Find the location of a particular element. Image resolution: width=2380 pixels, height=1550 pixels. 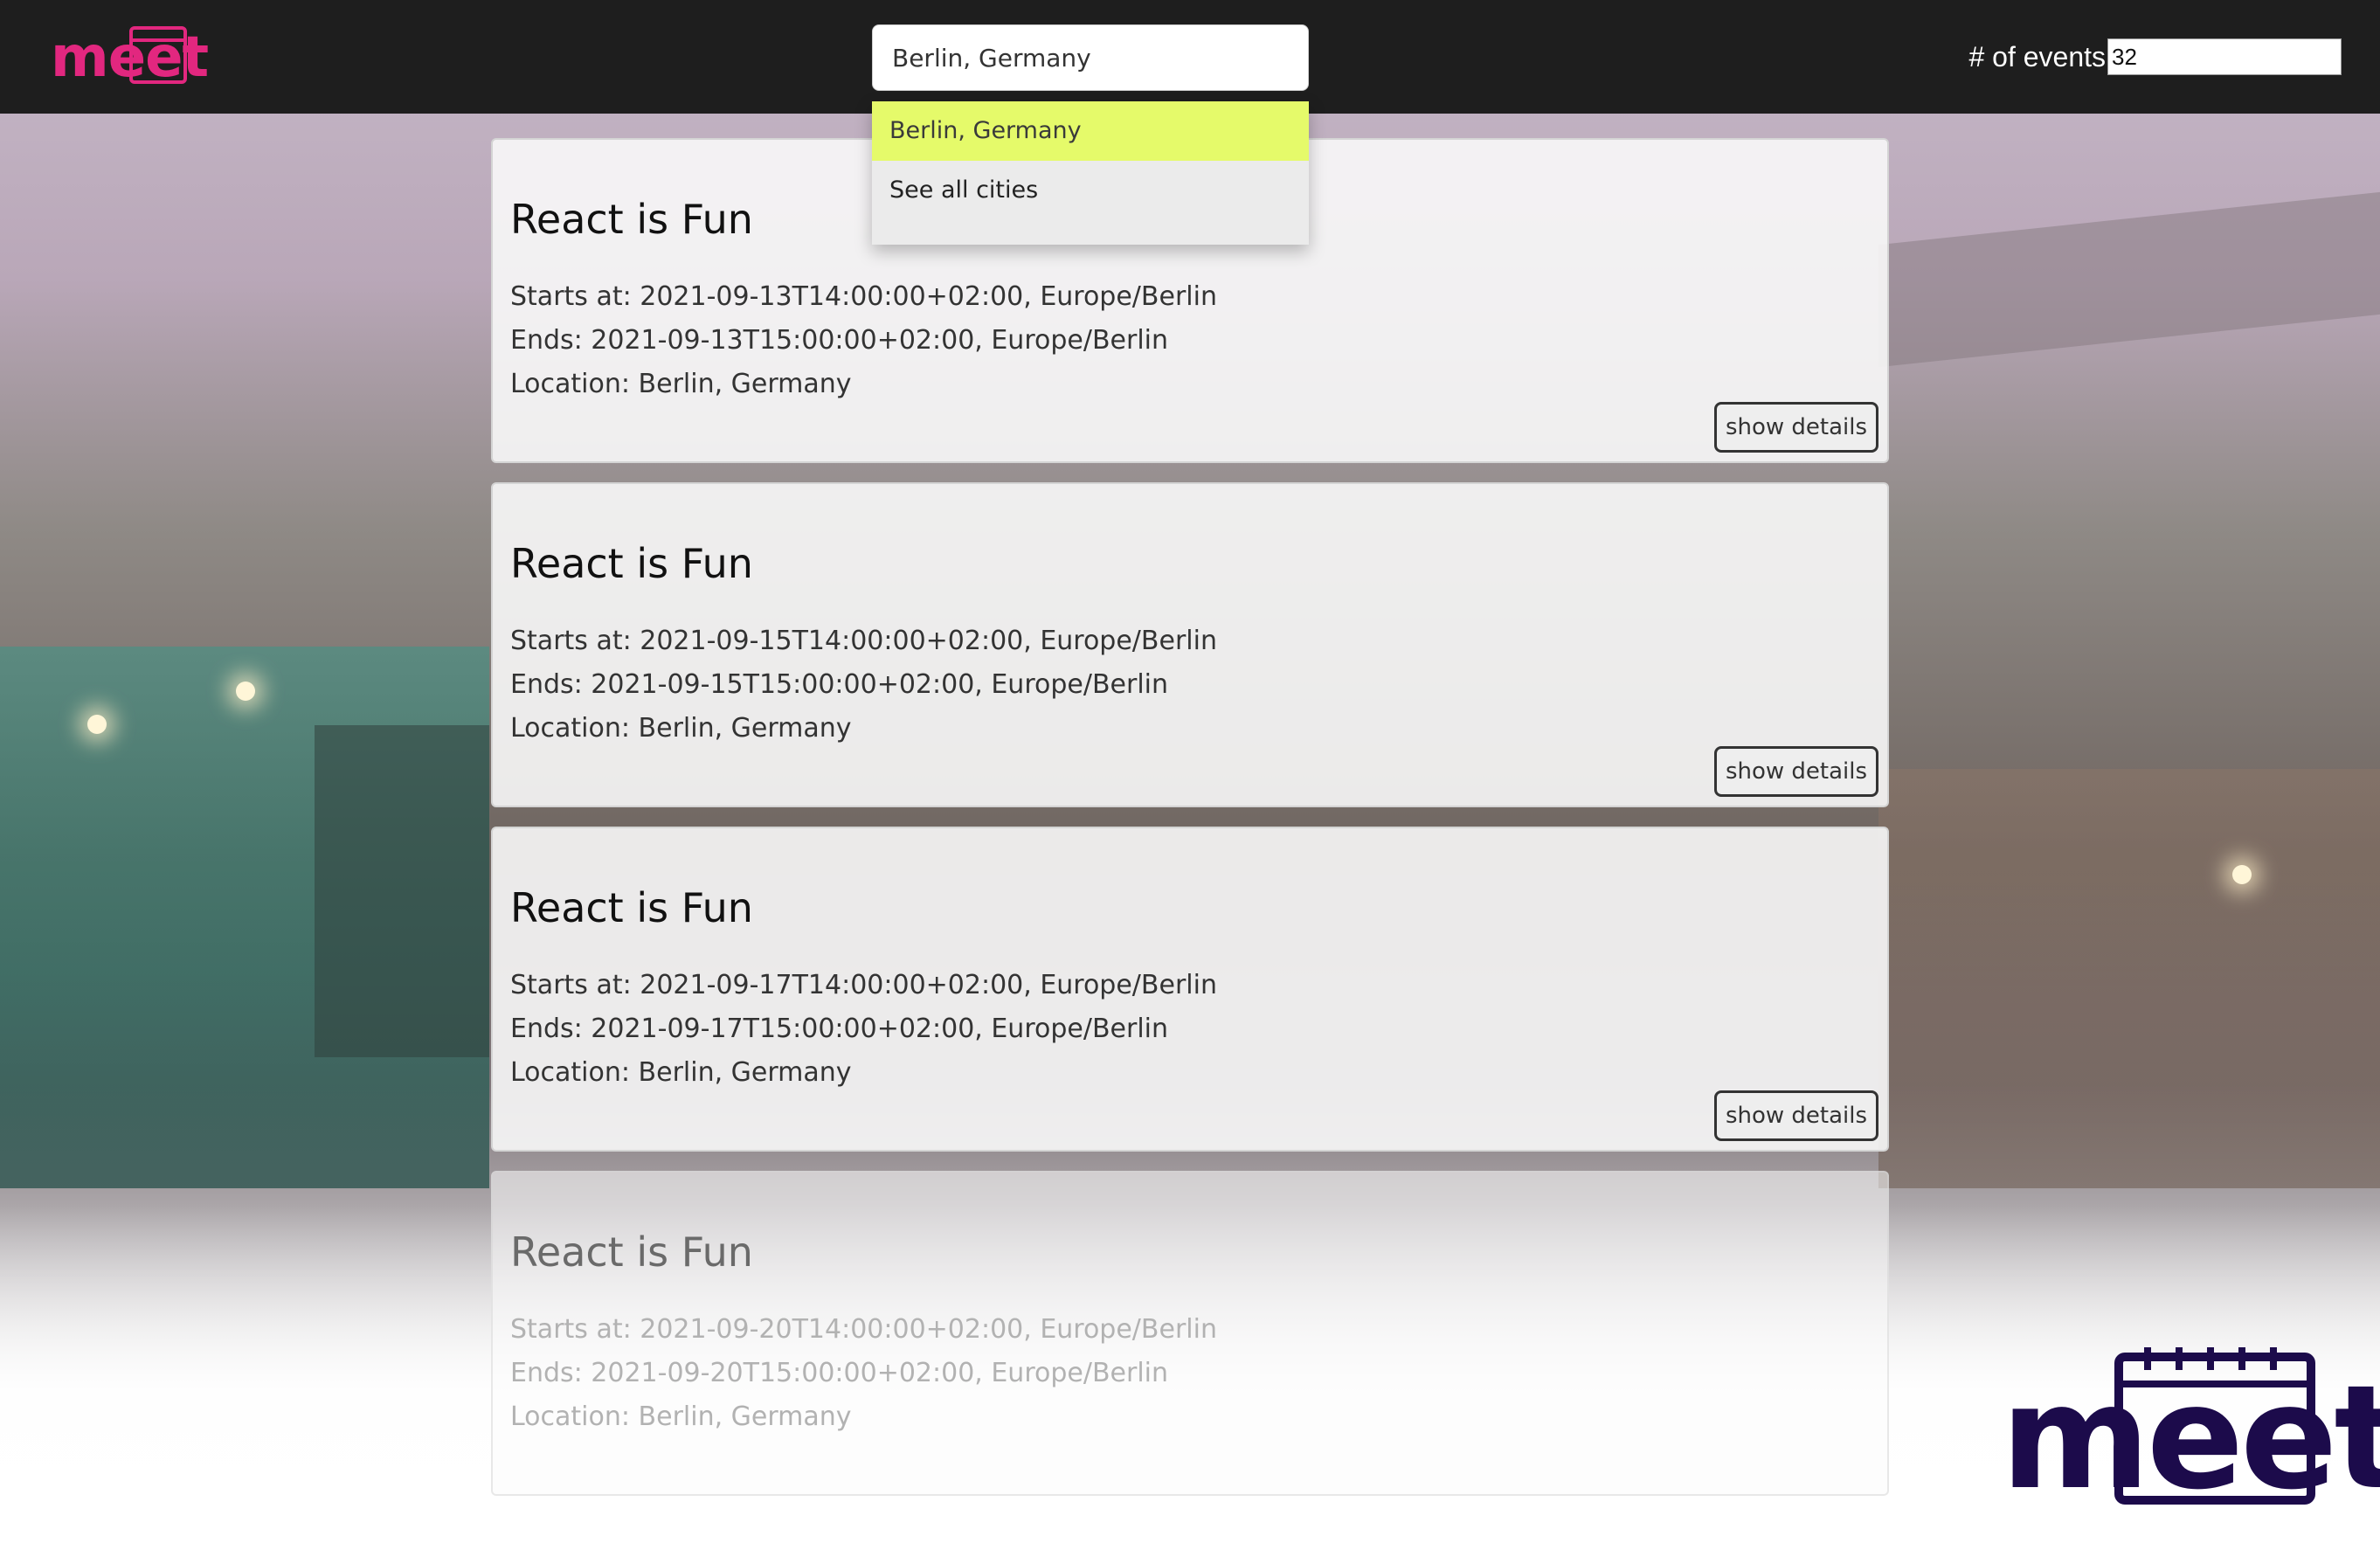

city-suggestions-list: Berlin, Germany See all cities is located at coordinates (1090, 173).